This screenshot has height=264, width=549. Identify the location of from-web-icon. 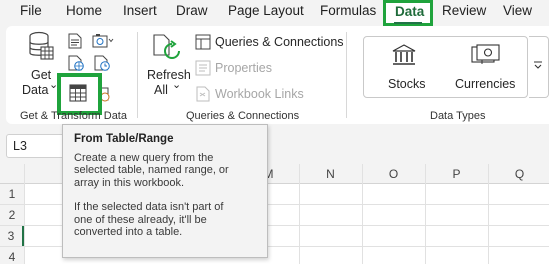
(76, 63).